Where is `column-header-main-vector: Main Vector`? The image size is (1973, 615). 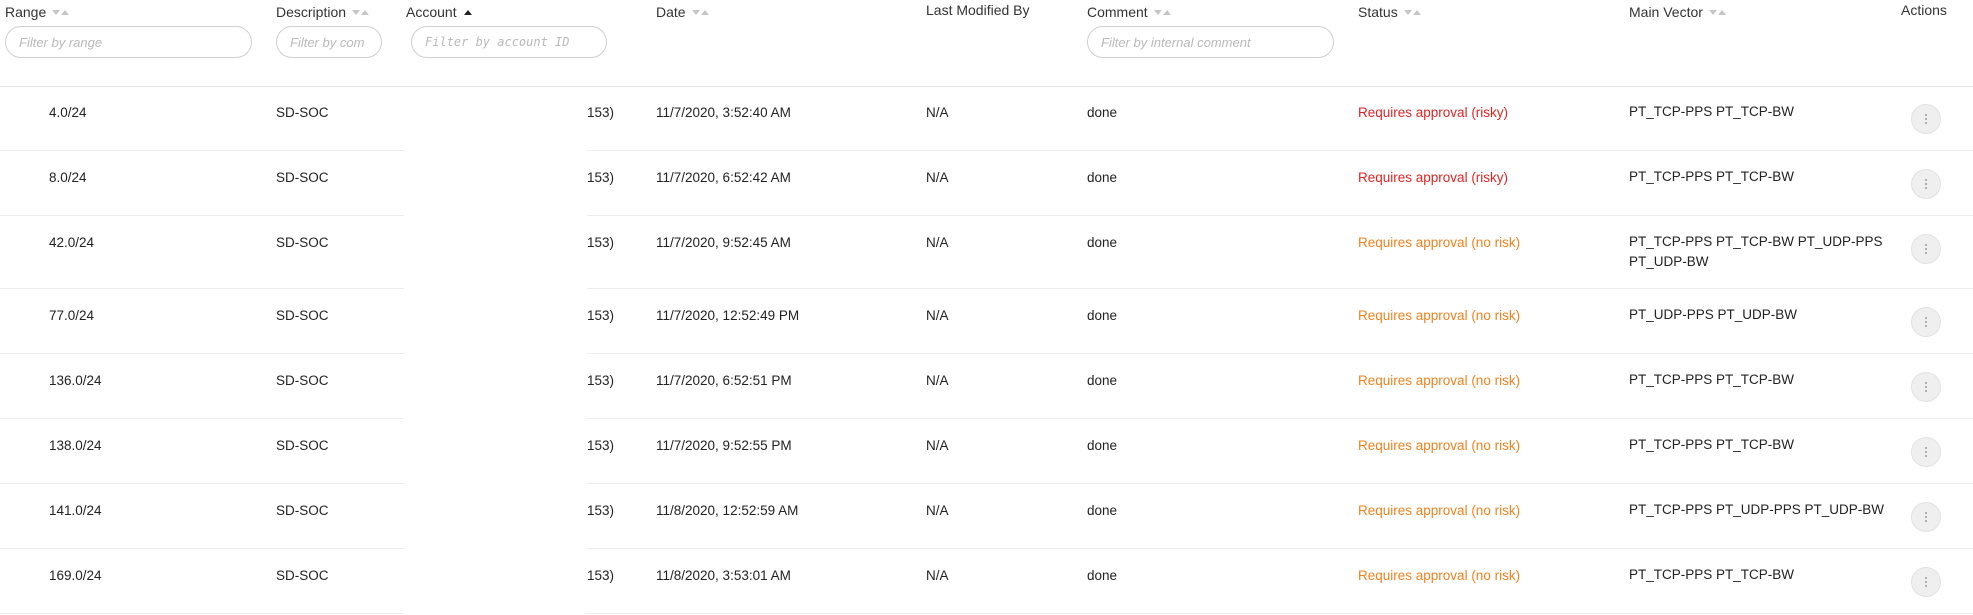
column-header-main-vector: Main Vector is located at coordinates (1677, 12).